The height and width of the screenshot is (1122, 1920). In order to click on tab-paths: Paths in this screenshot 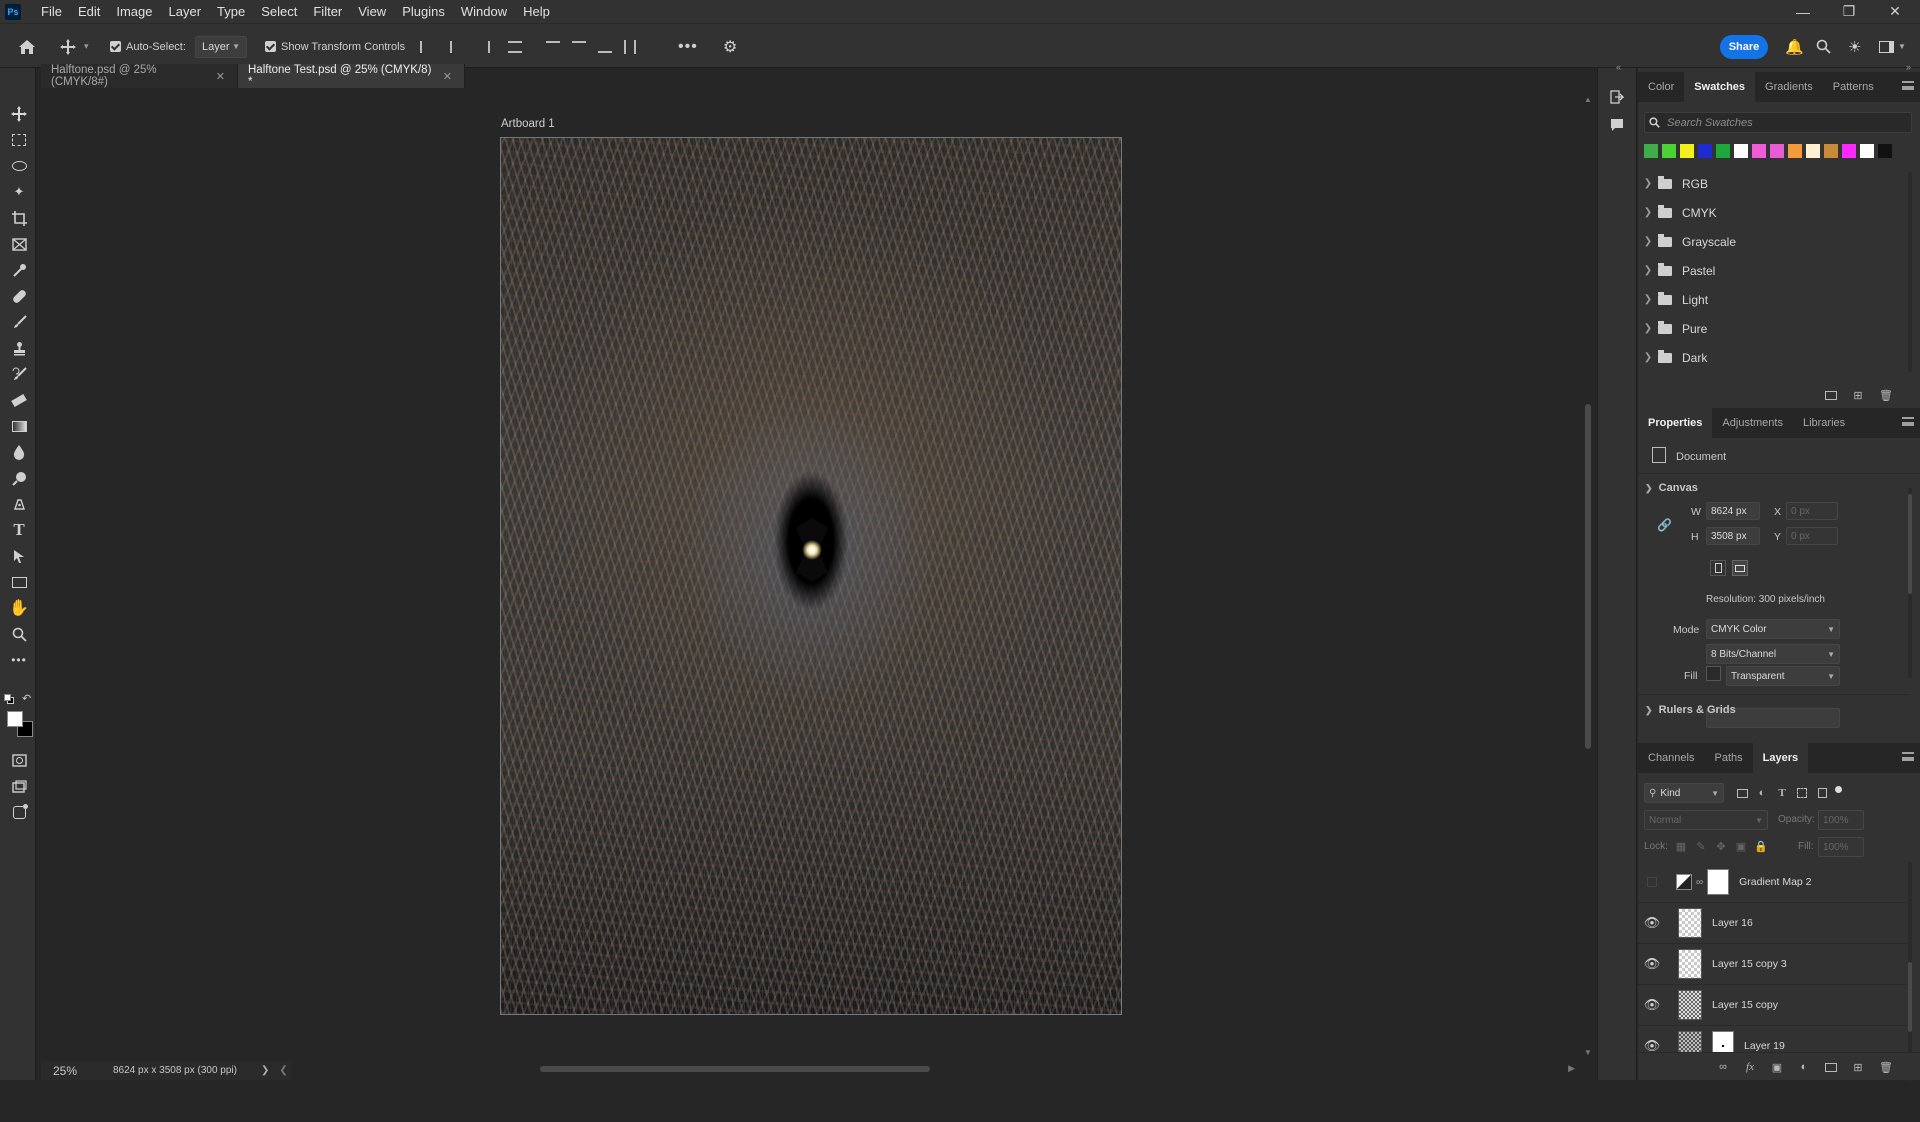, I will do `click(1728, 758)`.